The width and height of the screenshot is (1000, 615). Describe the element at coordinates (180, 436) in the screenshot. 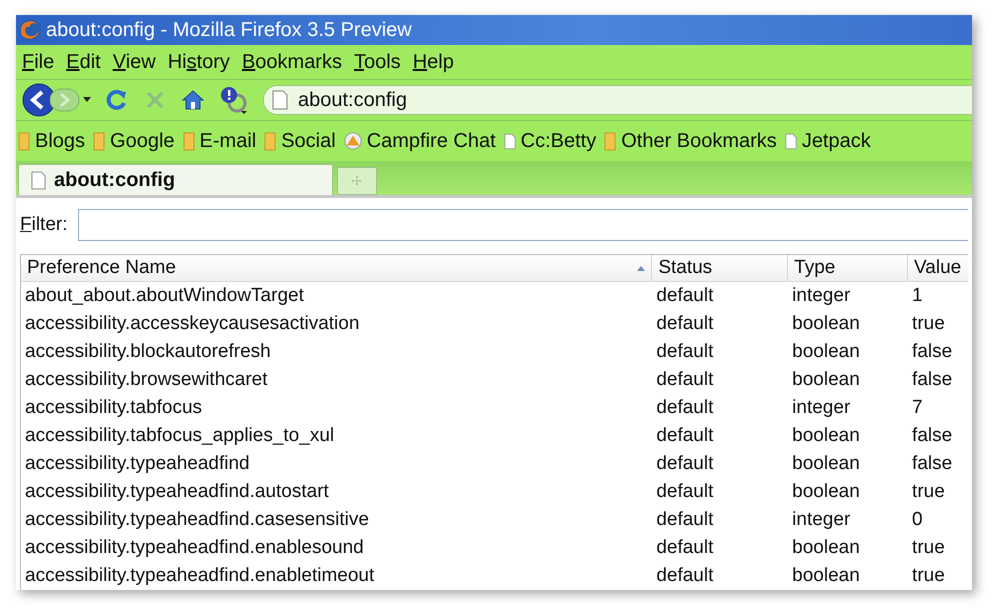

I see `table-cell-text: accessibility.tabfocus_applies_to_xul` at that location.